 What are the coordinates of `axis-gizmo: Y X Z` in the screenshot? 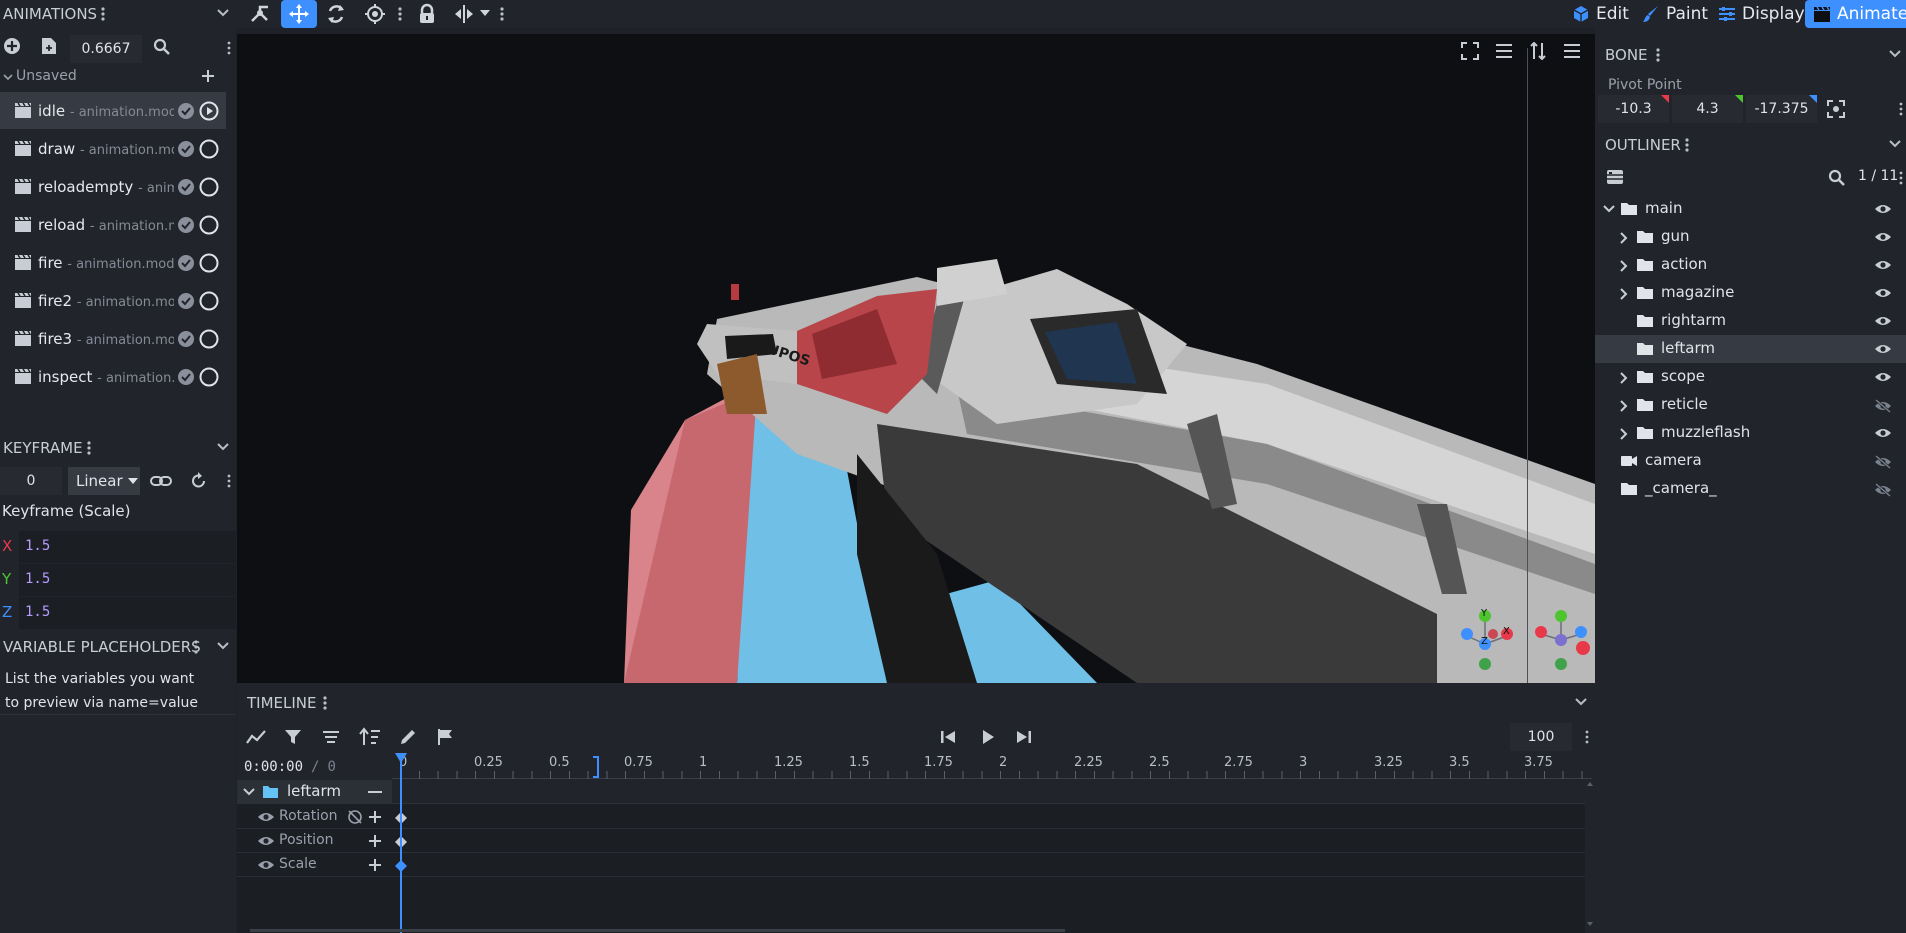 It's located at (1485, 639).